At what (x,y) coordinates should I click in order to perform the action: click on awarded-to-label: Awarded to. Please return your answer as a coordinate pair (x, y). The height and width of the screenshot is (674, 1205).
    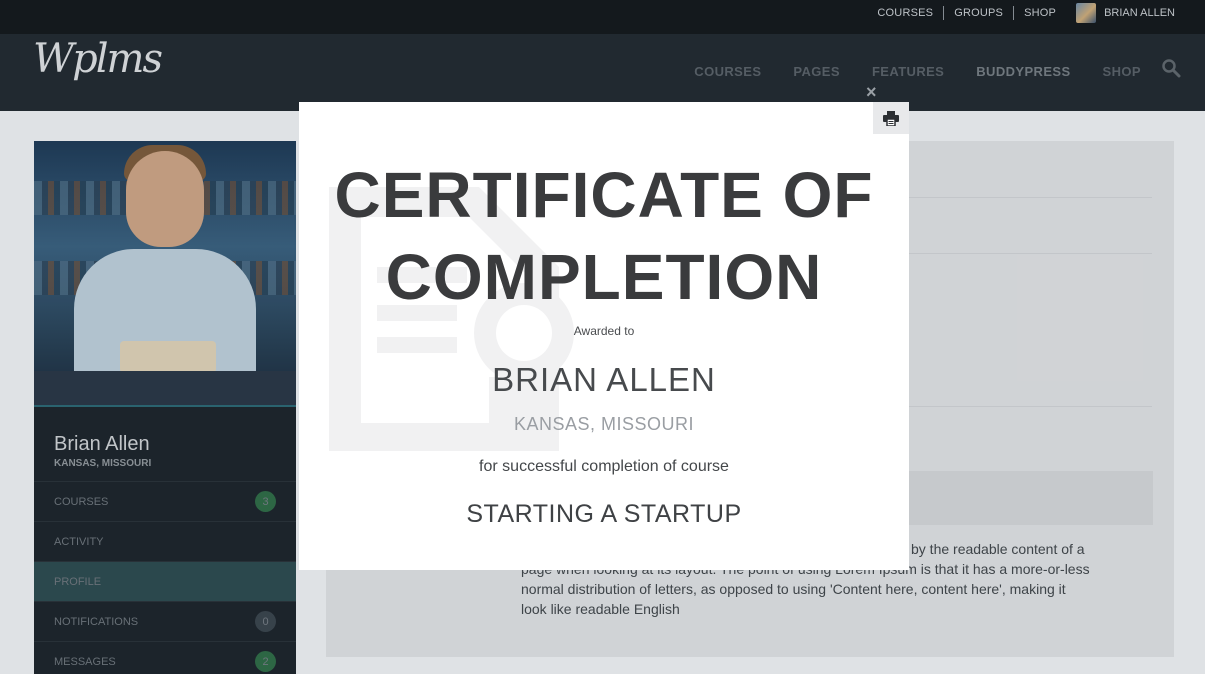
    Looking at the image, I should click on (604, 331).